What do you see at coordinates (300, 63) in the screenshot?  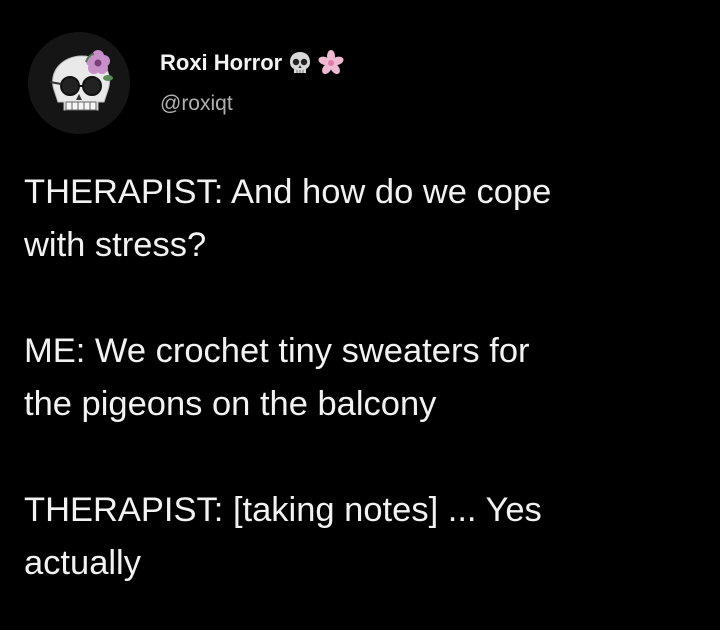 I see `skull-emoji-icon` at bounding box center [300, 63].